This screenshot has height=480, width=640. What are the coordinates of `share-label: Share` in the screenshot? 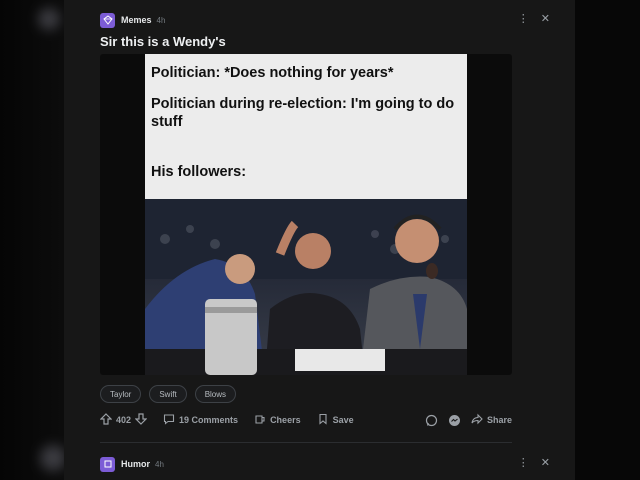 It's located at (499, 420).